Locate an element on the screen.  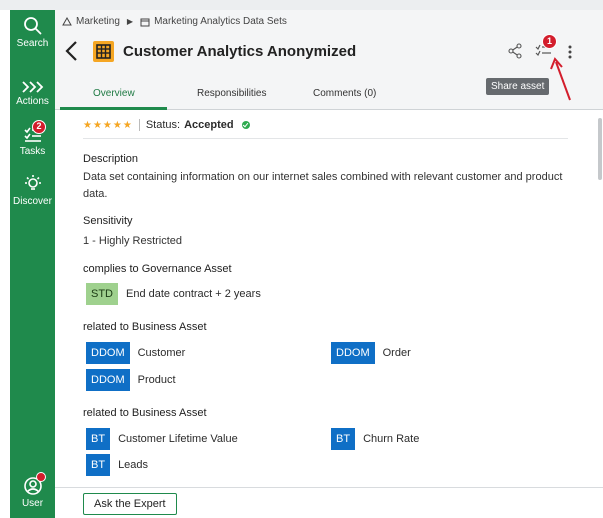
user-status-dot is located at coordinates (41, 477).